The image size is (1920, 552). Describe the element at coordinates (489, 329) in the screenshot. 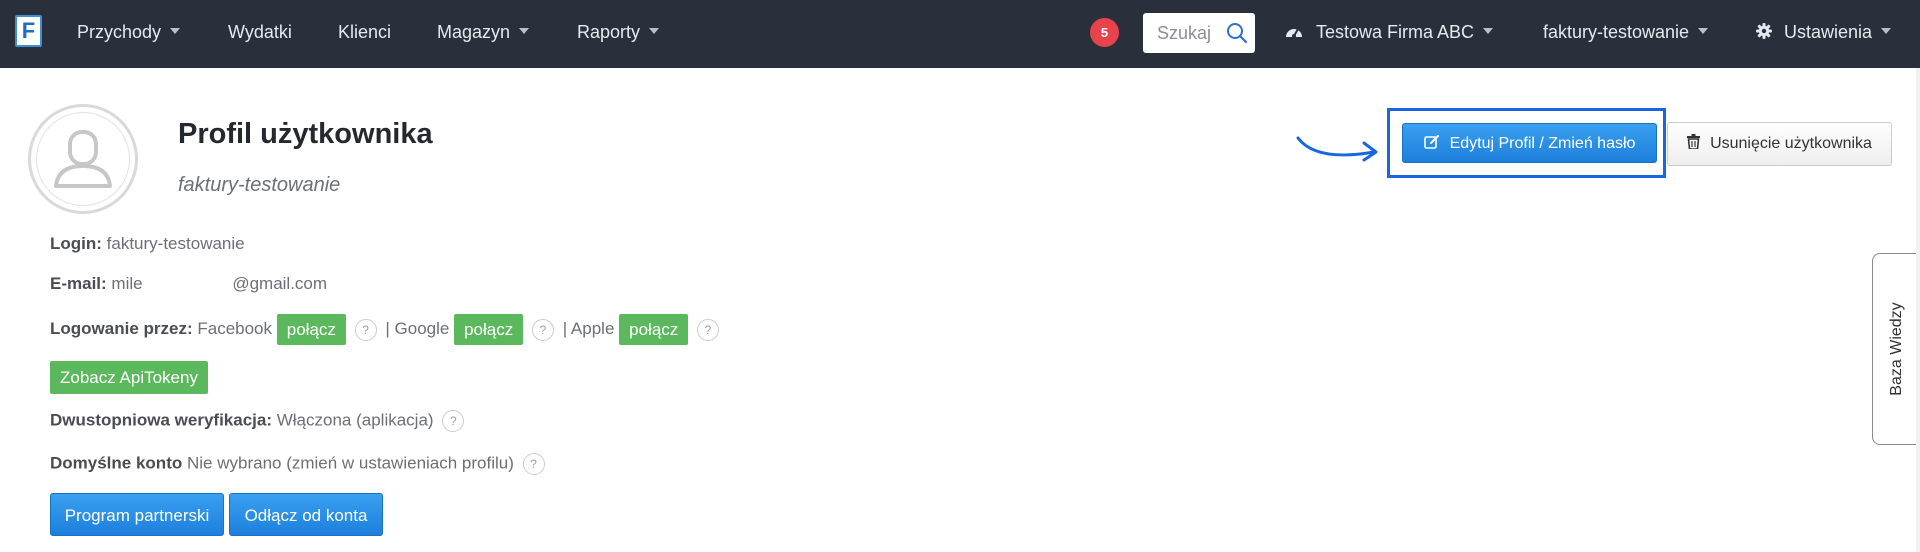

I see `connect-google-button: połącz` at that location.